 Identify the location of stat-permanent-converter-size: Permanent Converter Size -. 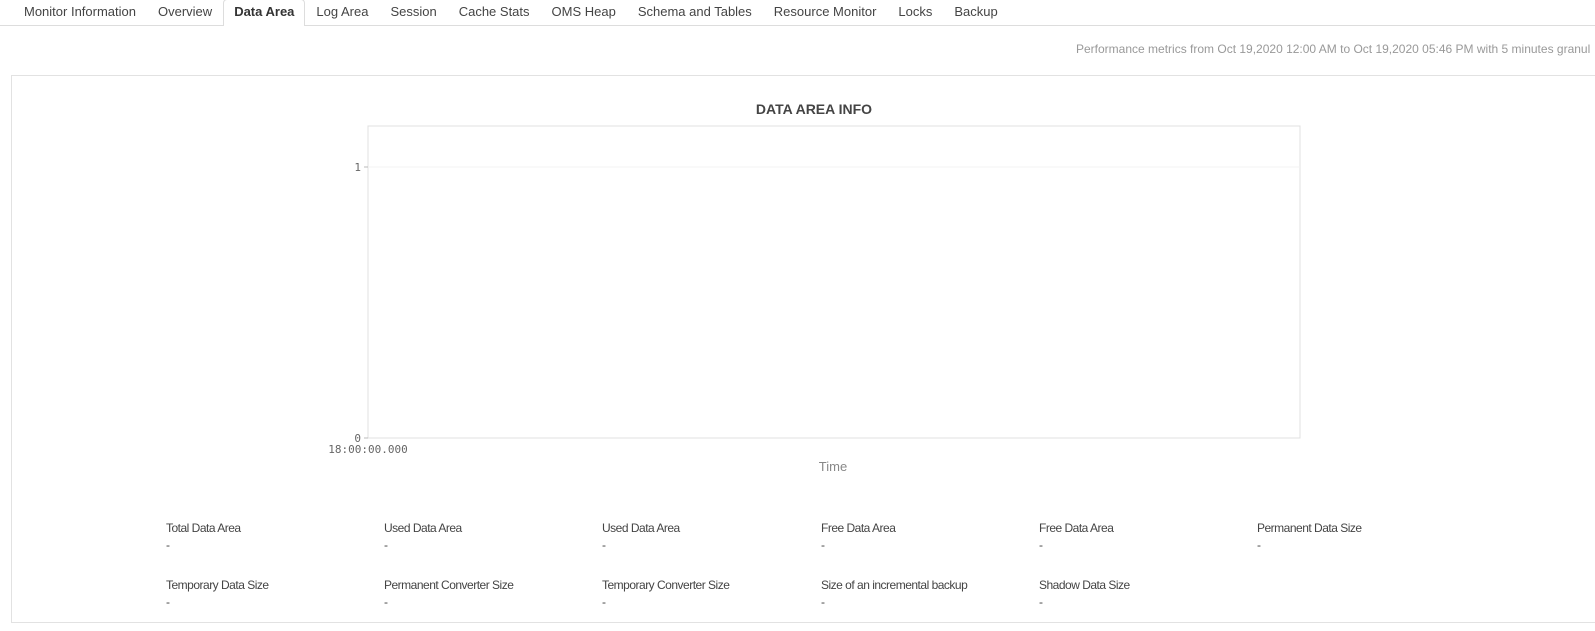
(484, 593).